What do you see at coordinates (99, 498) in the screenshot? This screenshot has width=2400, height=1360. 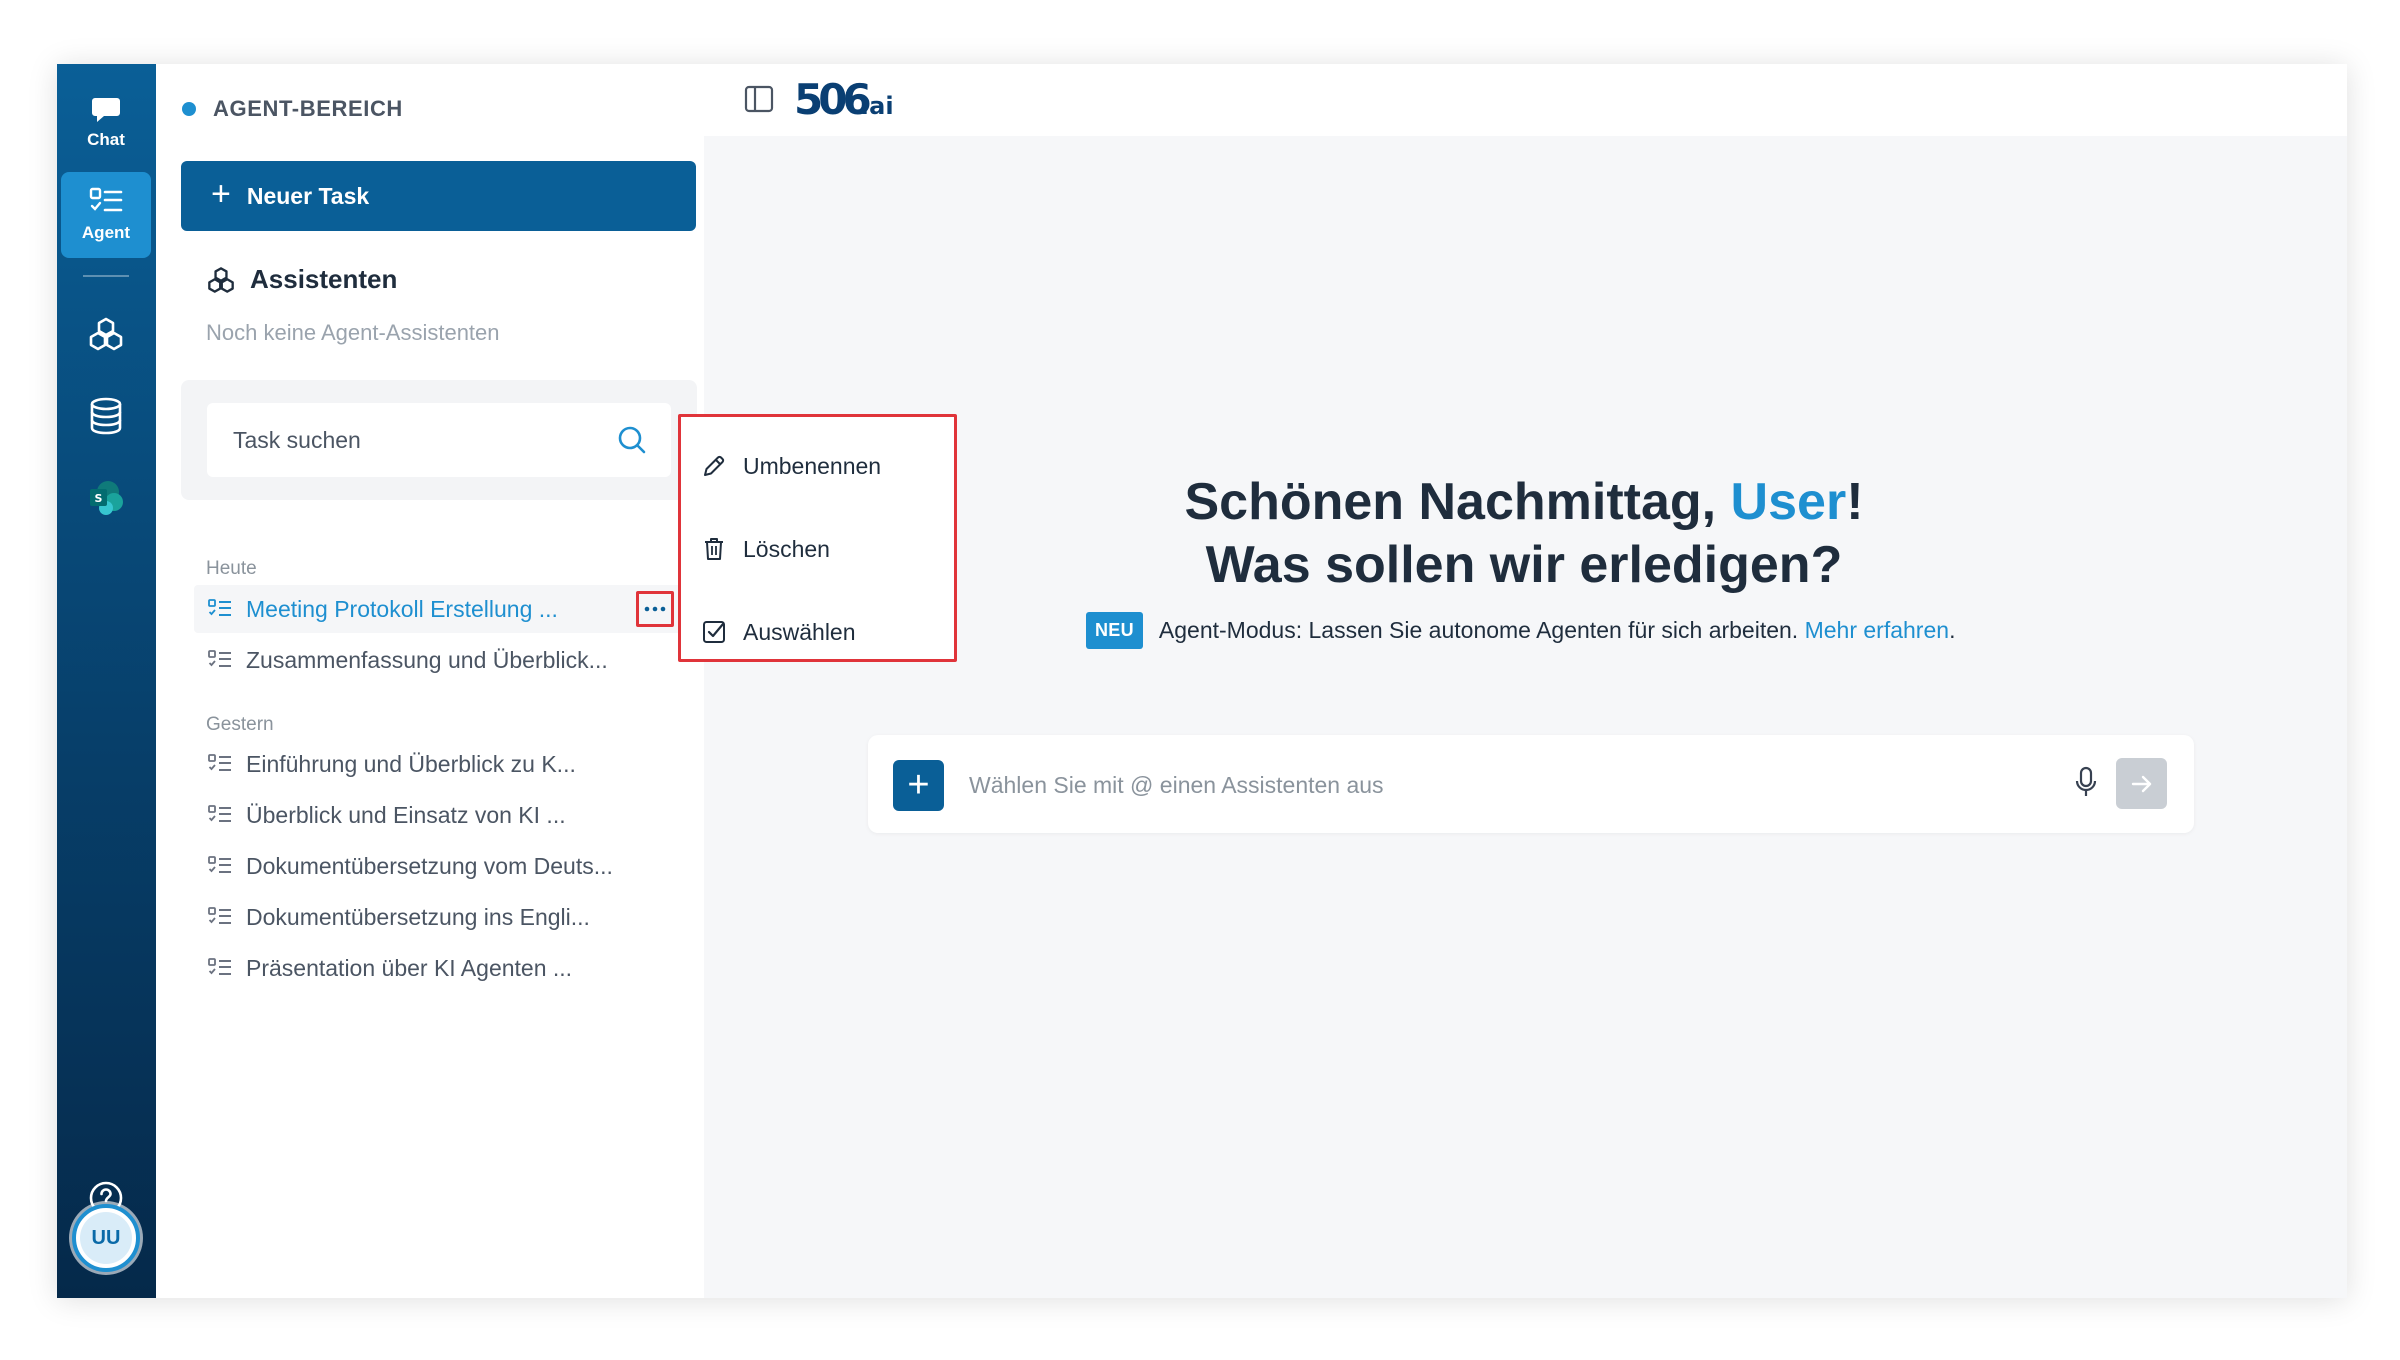 I see `svg-text: S` at bounding box center [99, 498].